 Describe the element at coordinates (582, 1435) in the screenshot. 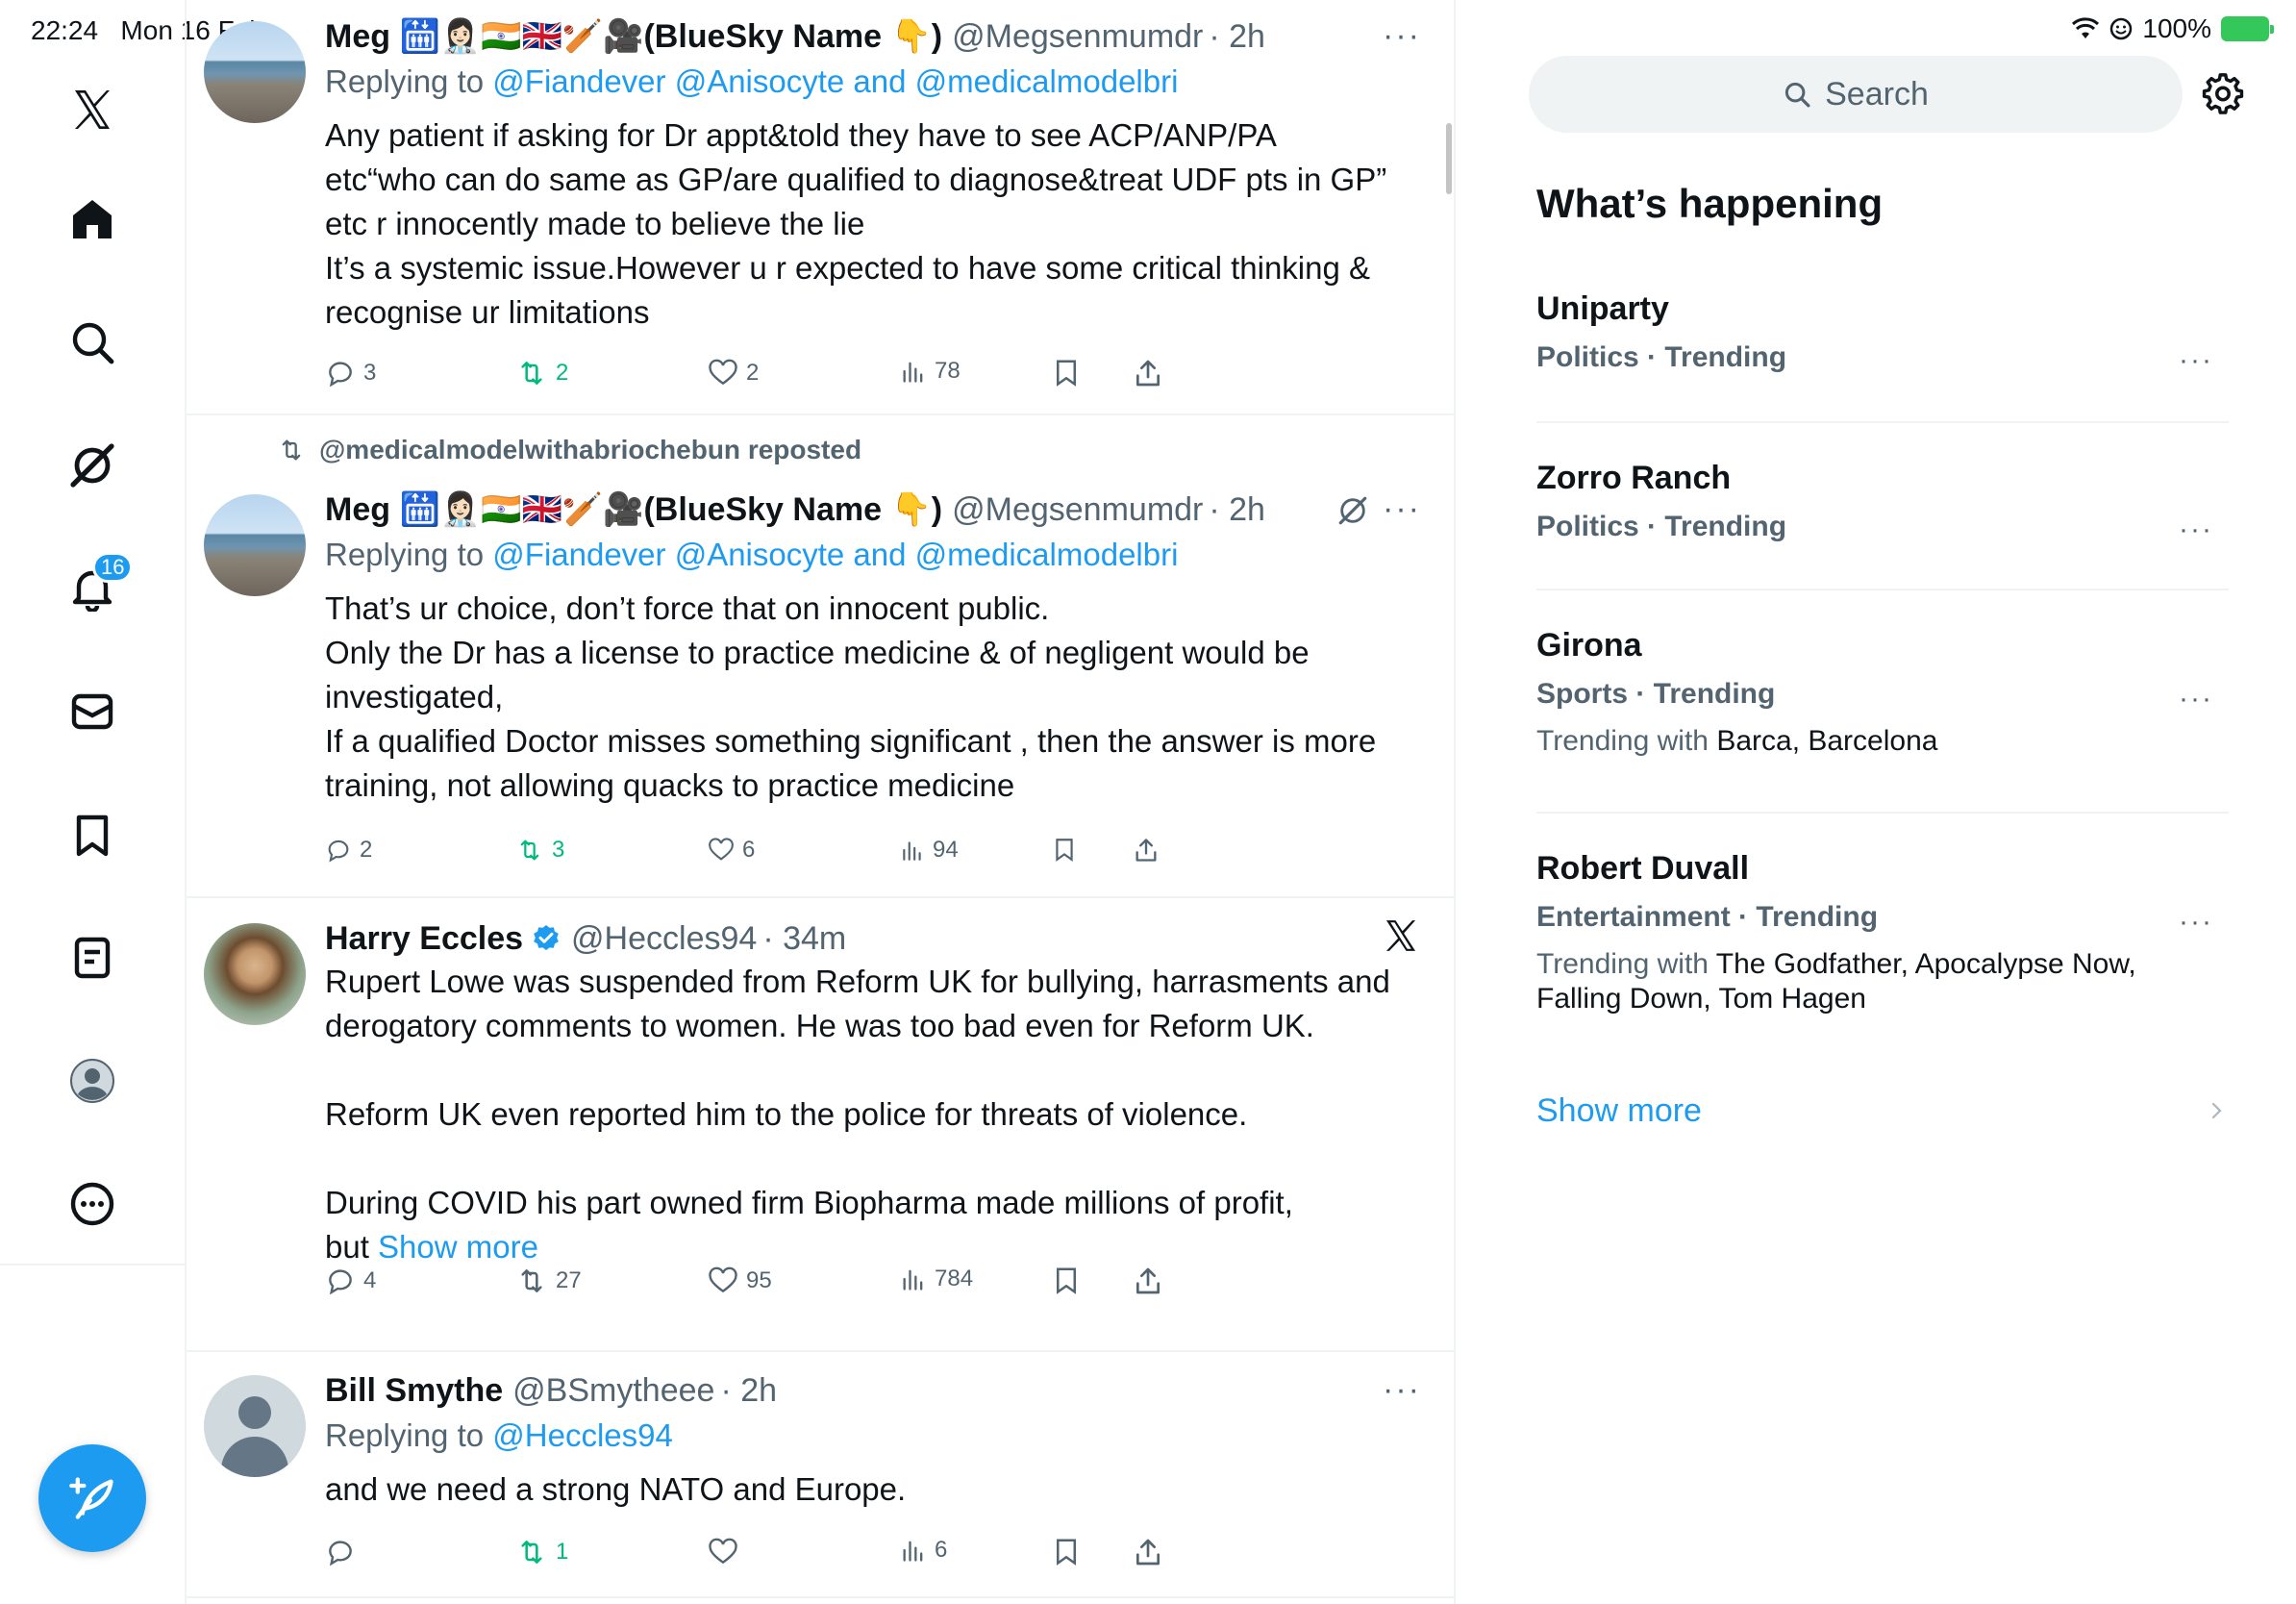

I see `replying-to-links: @Heccles94` at that location.